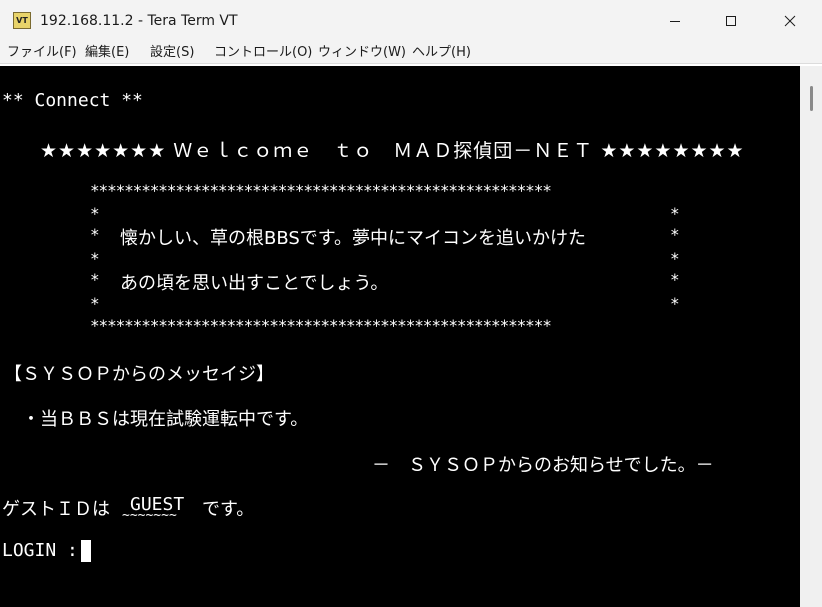 This screenshot has height=607, width=822. I want to click on menu-window: ウィンドウ(W), so click(362, 53).